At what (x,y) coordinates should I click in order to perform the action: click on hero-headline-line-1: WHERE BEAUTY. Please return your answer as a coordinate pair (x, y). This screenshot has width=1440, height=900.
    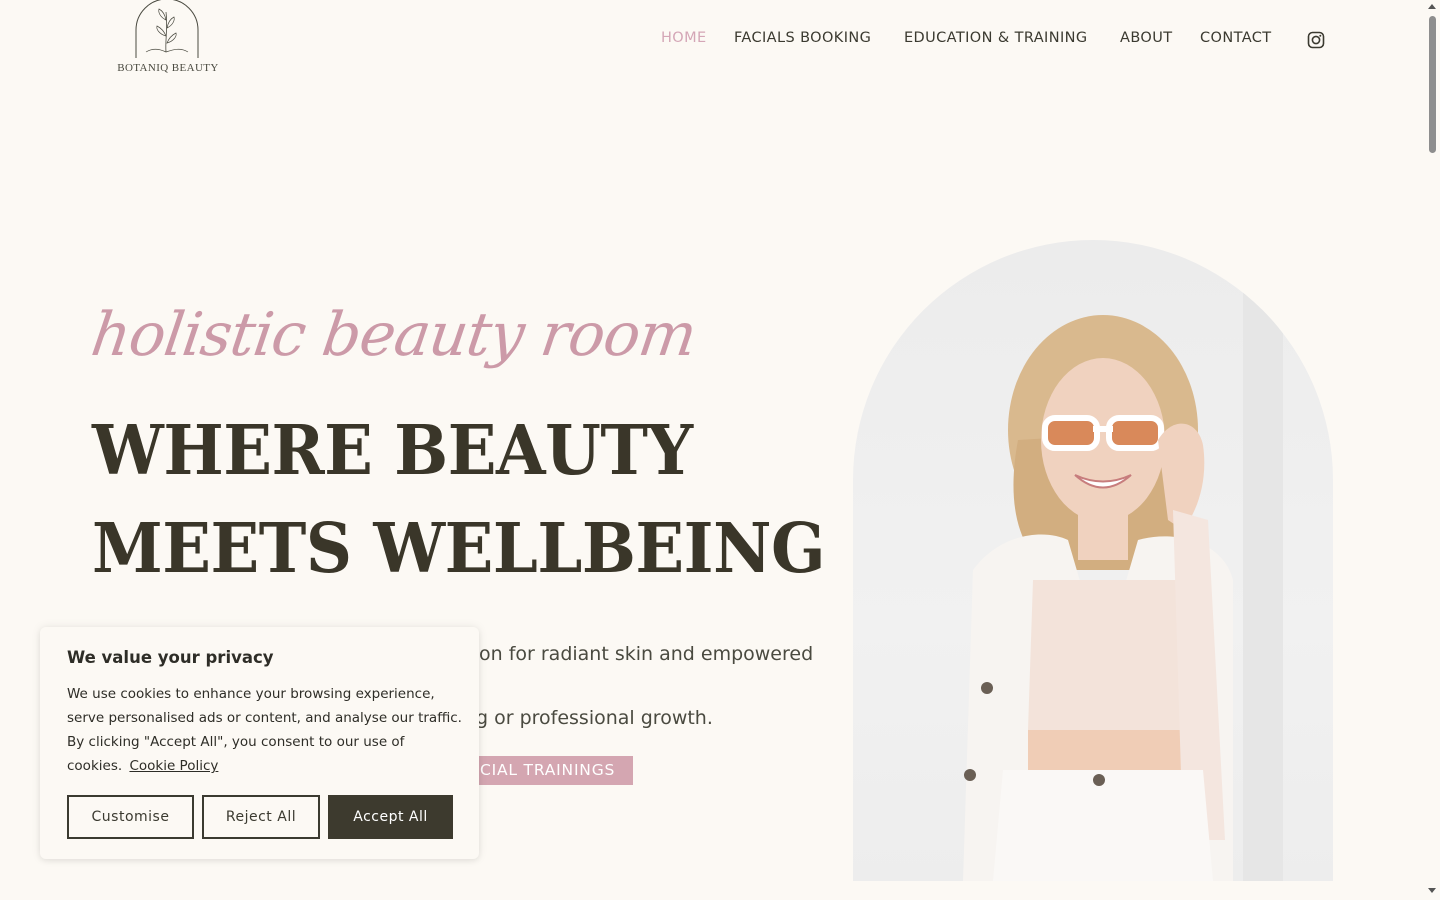
    Looking at the image, I should click on (392, 451).